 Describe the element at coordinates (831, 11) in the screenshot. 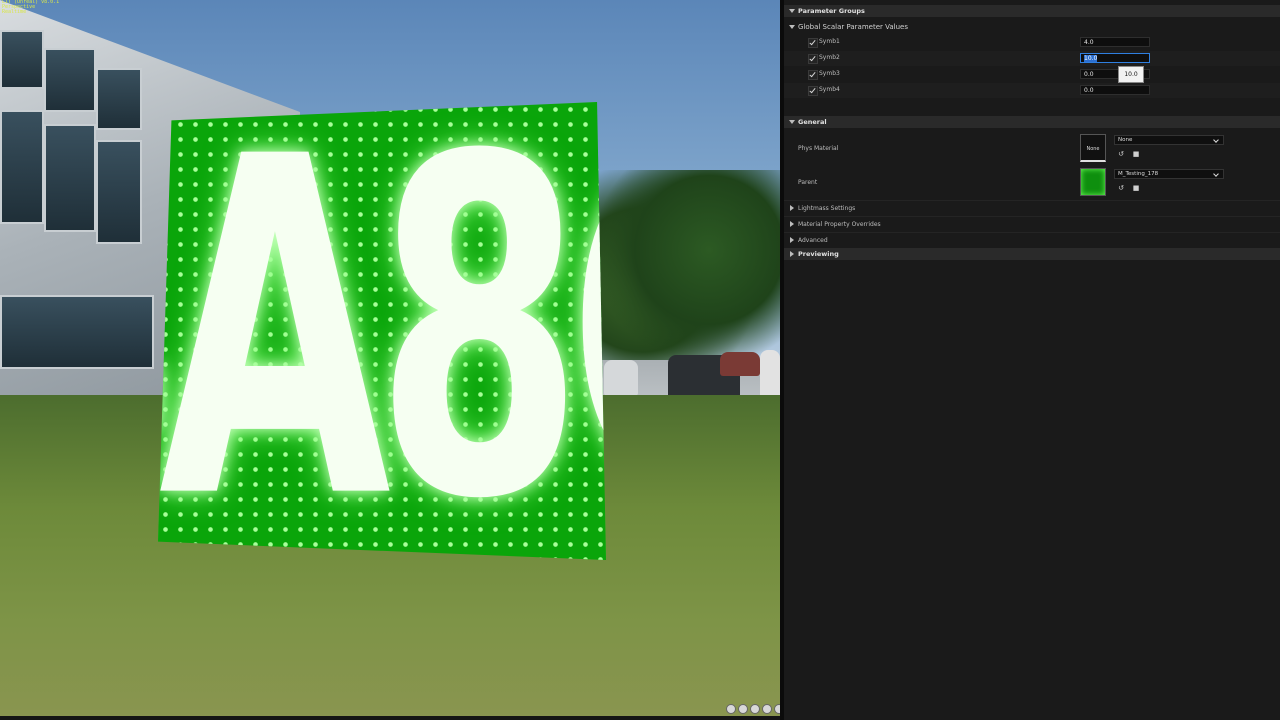

I see `section-label: Parameter Groups` at that location.